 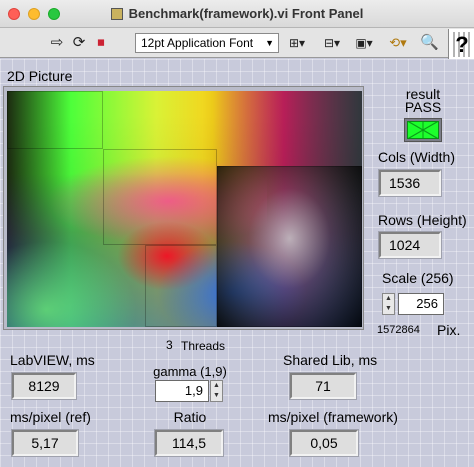 What do you see at coordinates (246, 13) in the screenshot?
I see `window-title-text: Benchmark(framework).vi Front Panel` at bounding box center [246, 13].